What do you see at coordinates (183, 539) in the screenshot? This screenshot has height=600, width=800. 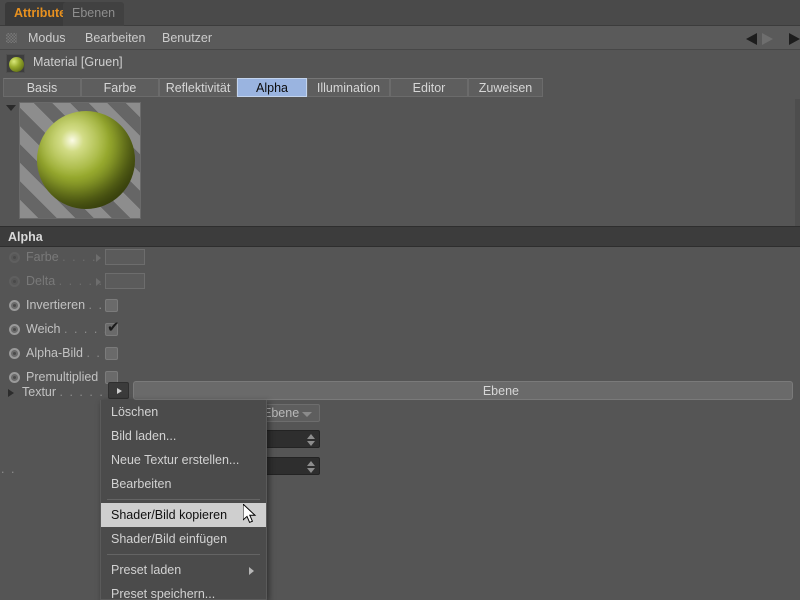 I see `menu-item-shader-bild-einfuegen: Shader/Bild einfügen` at bounding box center [183, 539].